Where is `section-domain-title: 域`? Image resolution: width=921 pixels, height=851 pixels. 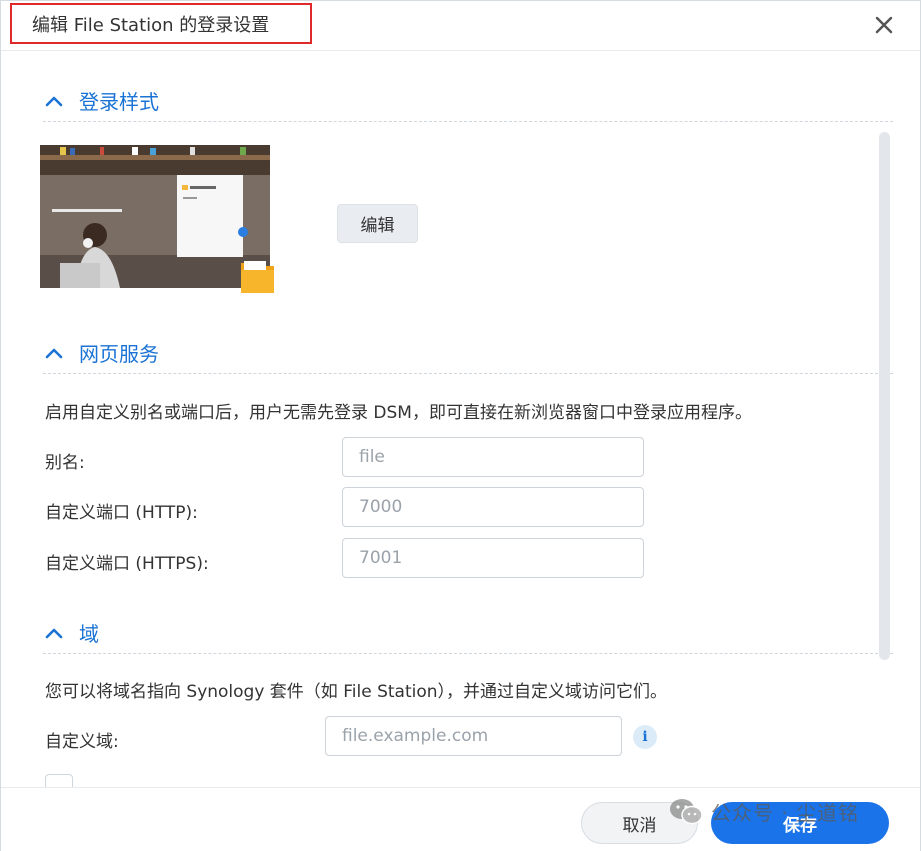
section-domain-title: 域 is located at coordinates (89, 634).